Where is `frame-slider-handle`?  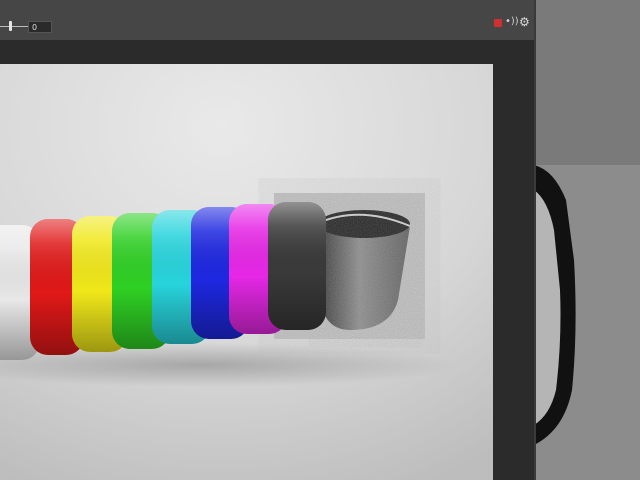 frame-slider-handle is located at coordinates (10, 26).